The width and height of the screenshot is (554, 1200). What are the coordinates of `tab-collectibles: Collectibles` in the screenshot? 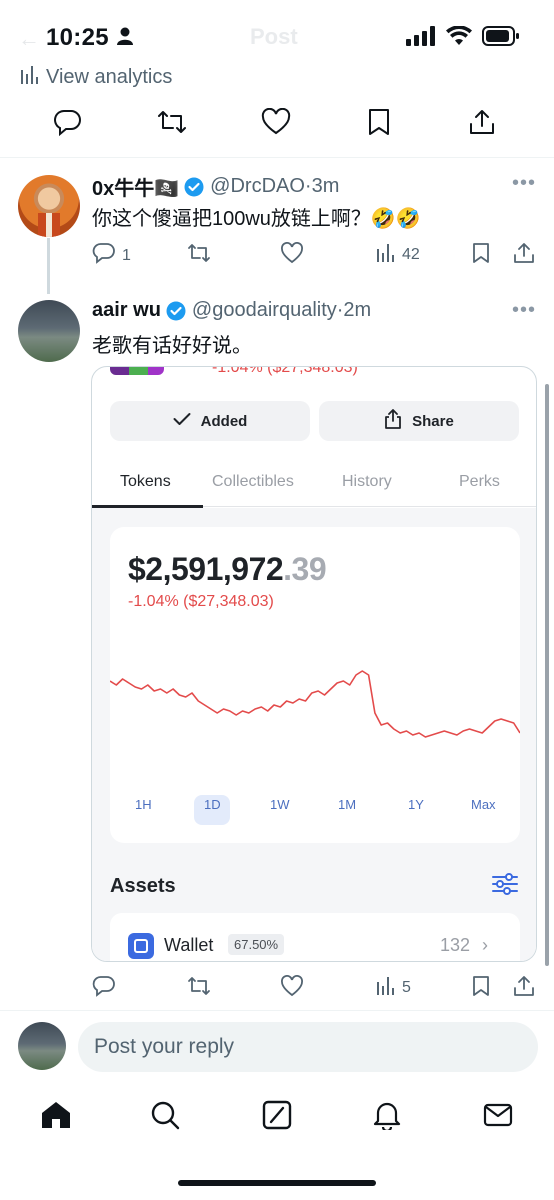 It's located at (253, 482).